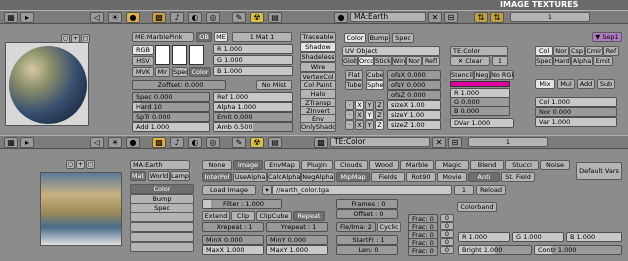  Describe the element at coordinates (566, 84) in the screenshot. I see `mul-button: Mul` at that location.